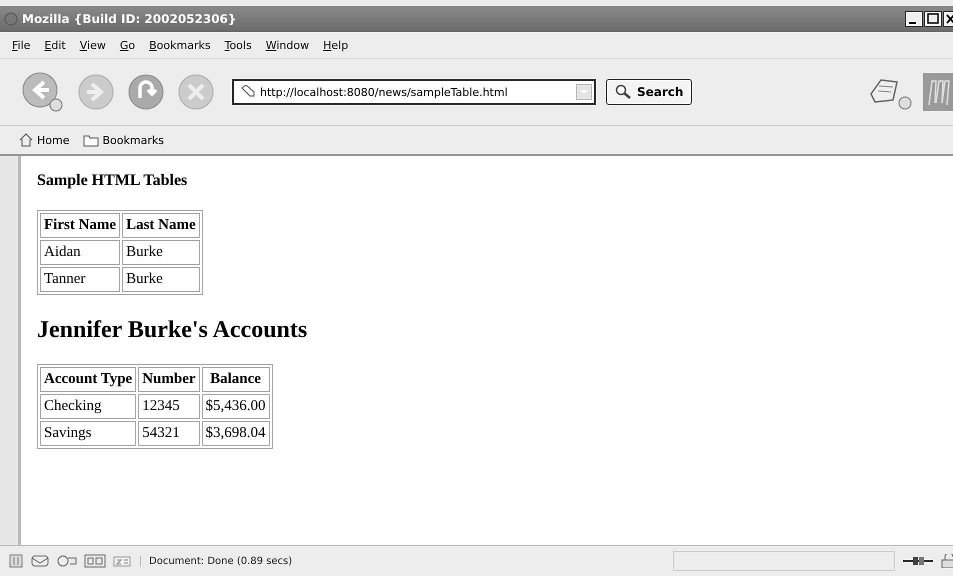 Image resolution: width=953 pixels, height=576 pixels. Describe the element at coordinates (21, 45) in the screenshot. I see `menu-item: File` at that location.